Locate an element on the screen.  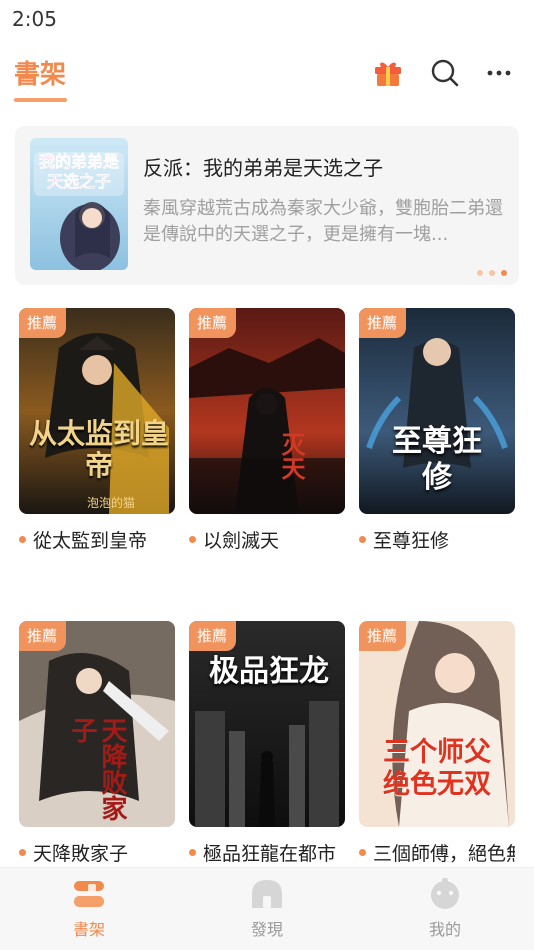
banner-pagination is located at coordinates (492, 273).